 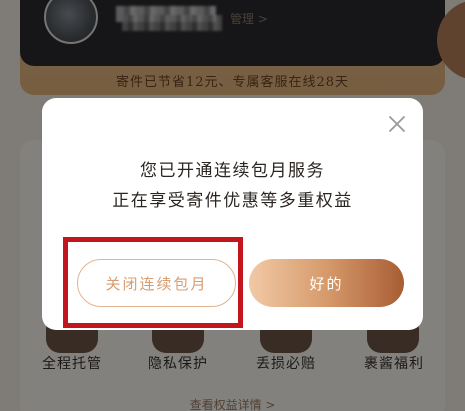 What do you see at coordinates (156, 283) in the screenshot?
I see `close-auto-renew-button: 关闭连续包月` at bounding box center [156, 283].